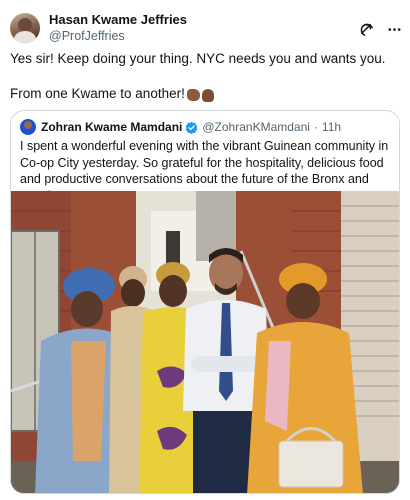 Image resolution: width=410 pixels, height=500 pixels. What do you see at coordinates (112, 127) in the screenshot?
I see `quoted-author-display-name: Zohran Kwame Mamdani` at bounding box center [112, 127].